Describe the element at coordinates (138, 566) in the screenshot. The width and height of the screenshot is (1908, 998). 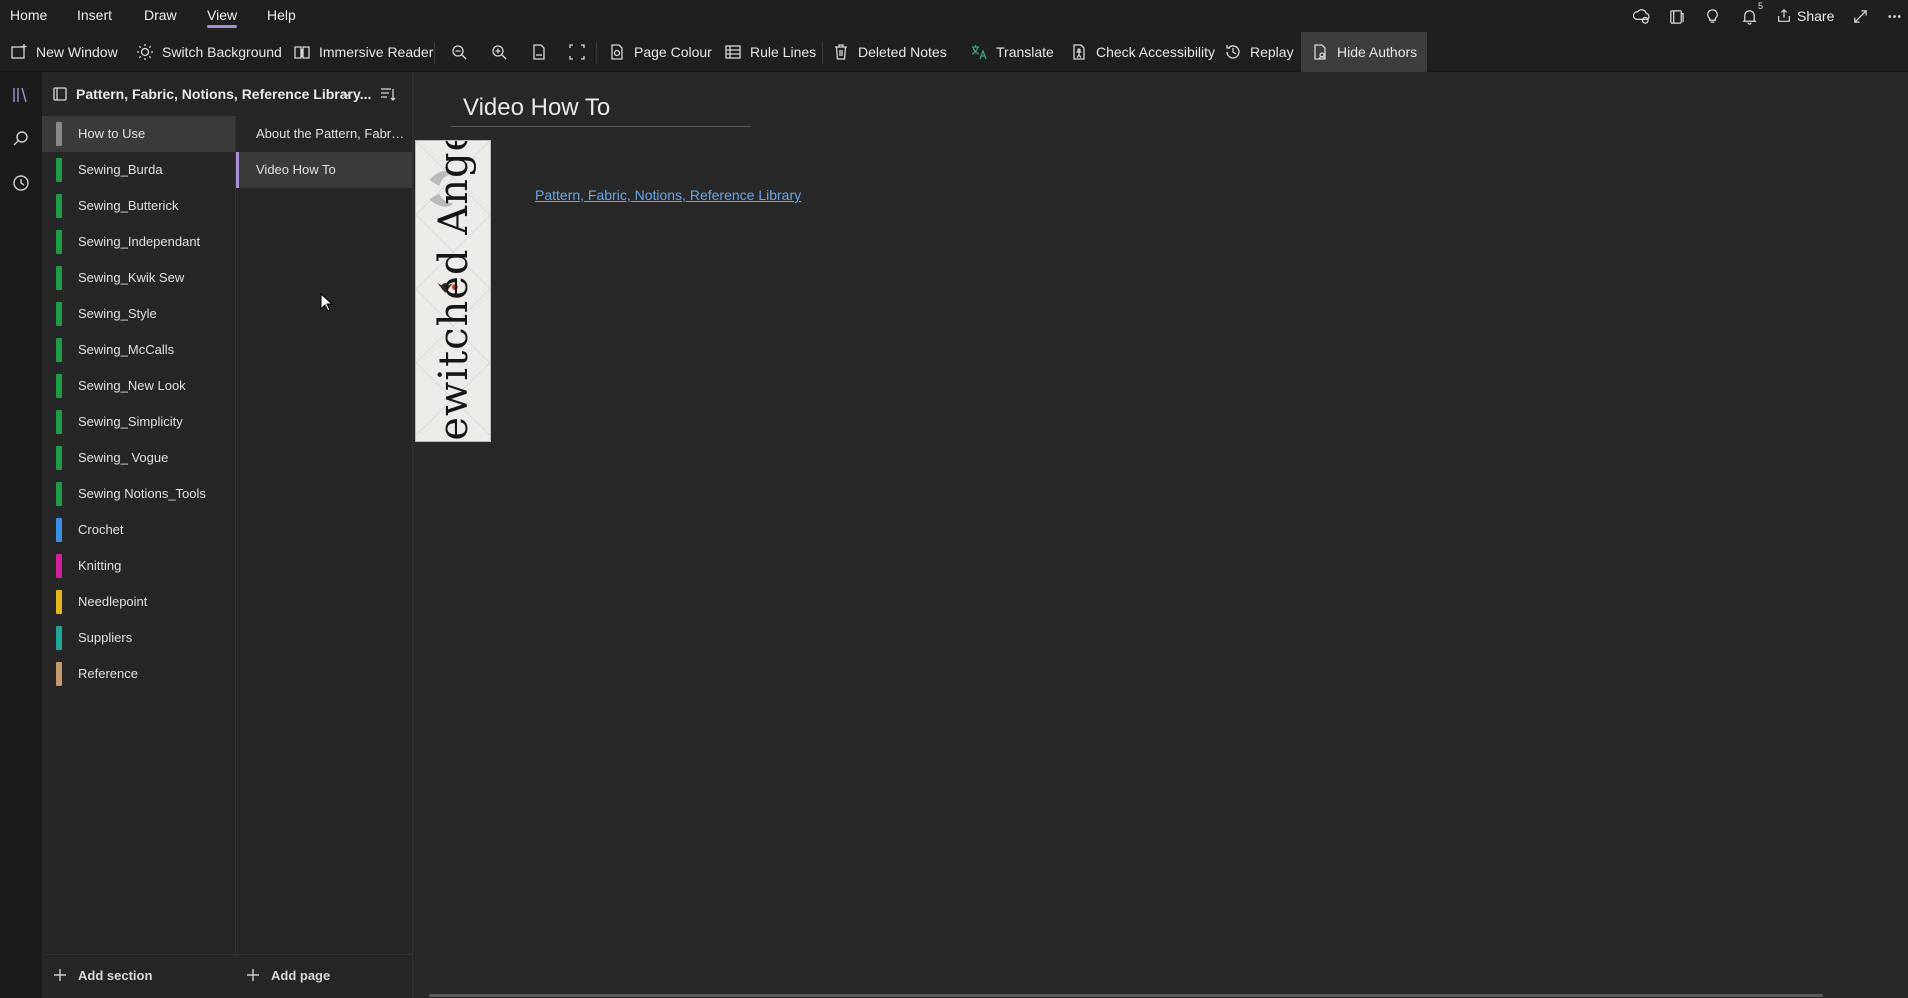
I see `section-item: Knitting` at that location.